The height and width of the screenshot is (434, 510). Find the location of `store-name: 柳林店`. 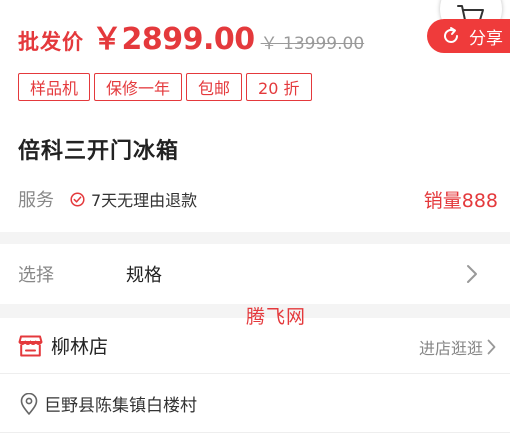

store-name: 柳林店 is located at coordinates (80, 347).